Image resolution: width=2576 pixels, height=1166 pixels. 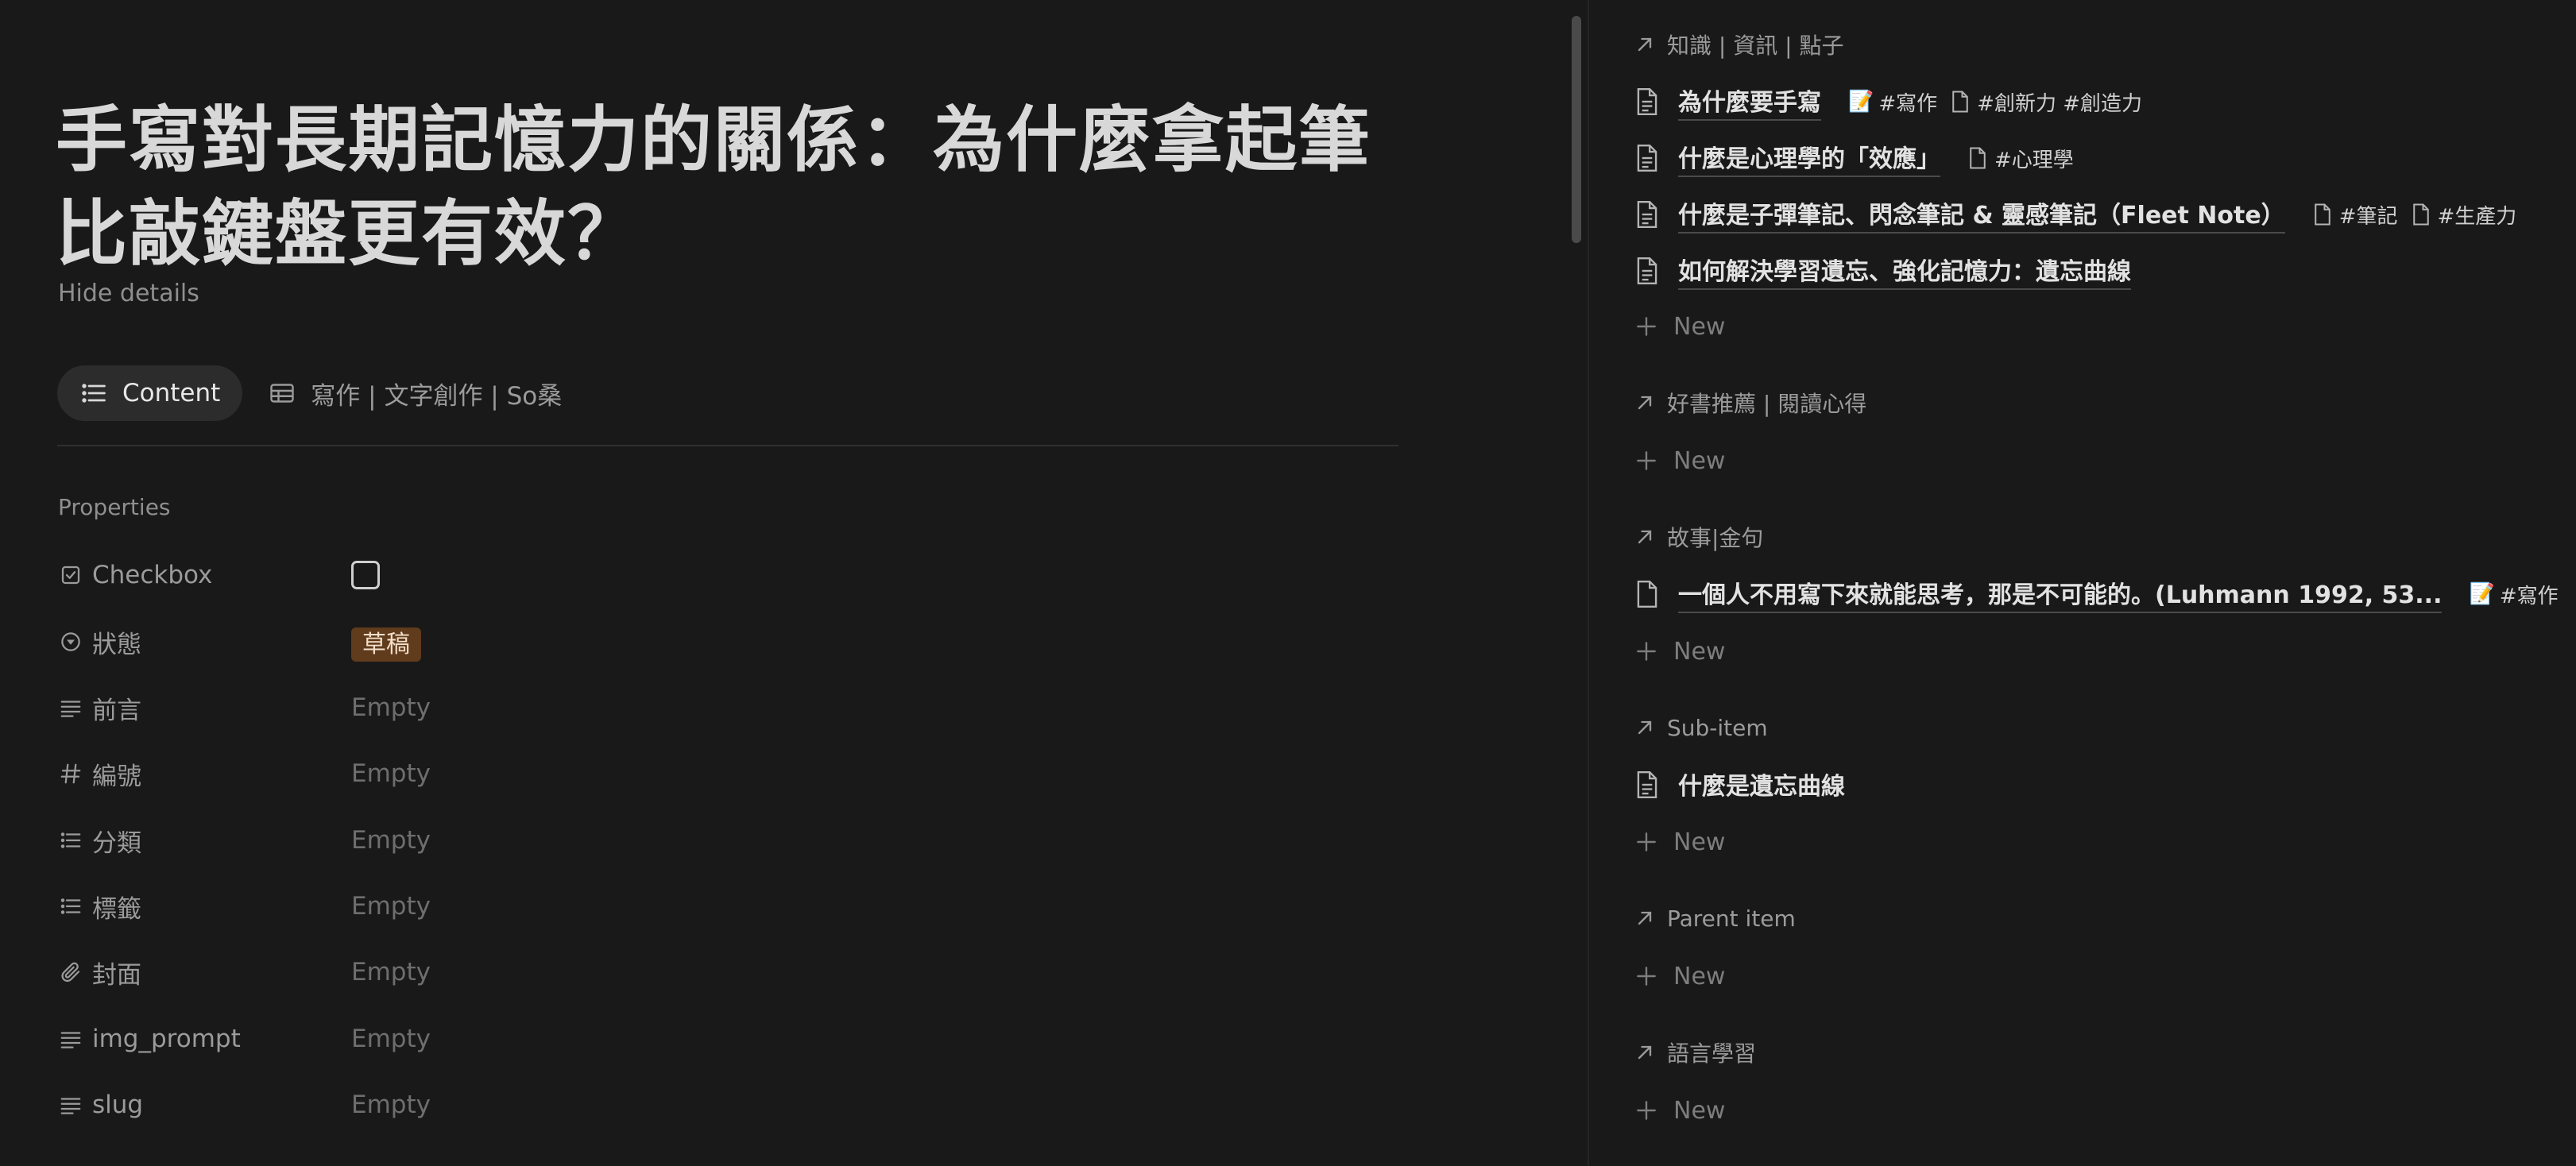 What do you see at coordinates (534, 972) in the screenshot?
I see `property-row-cover: 封面 Empty` at bounding box center [534, 972].